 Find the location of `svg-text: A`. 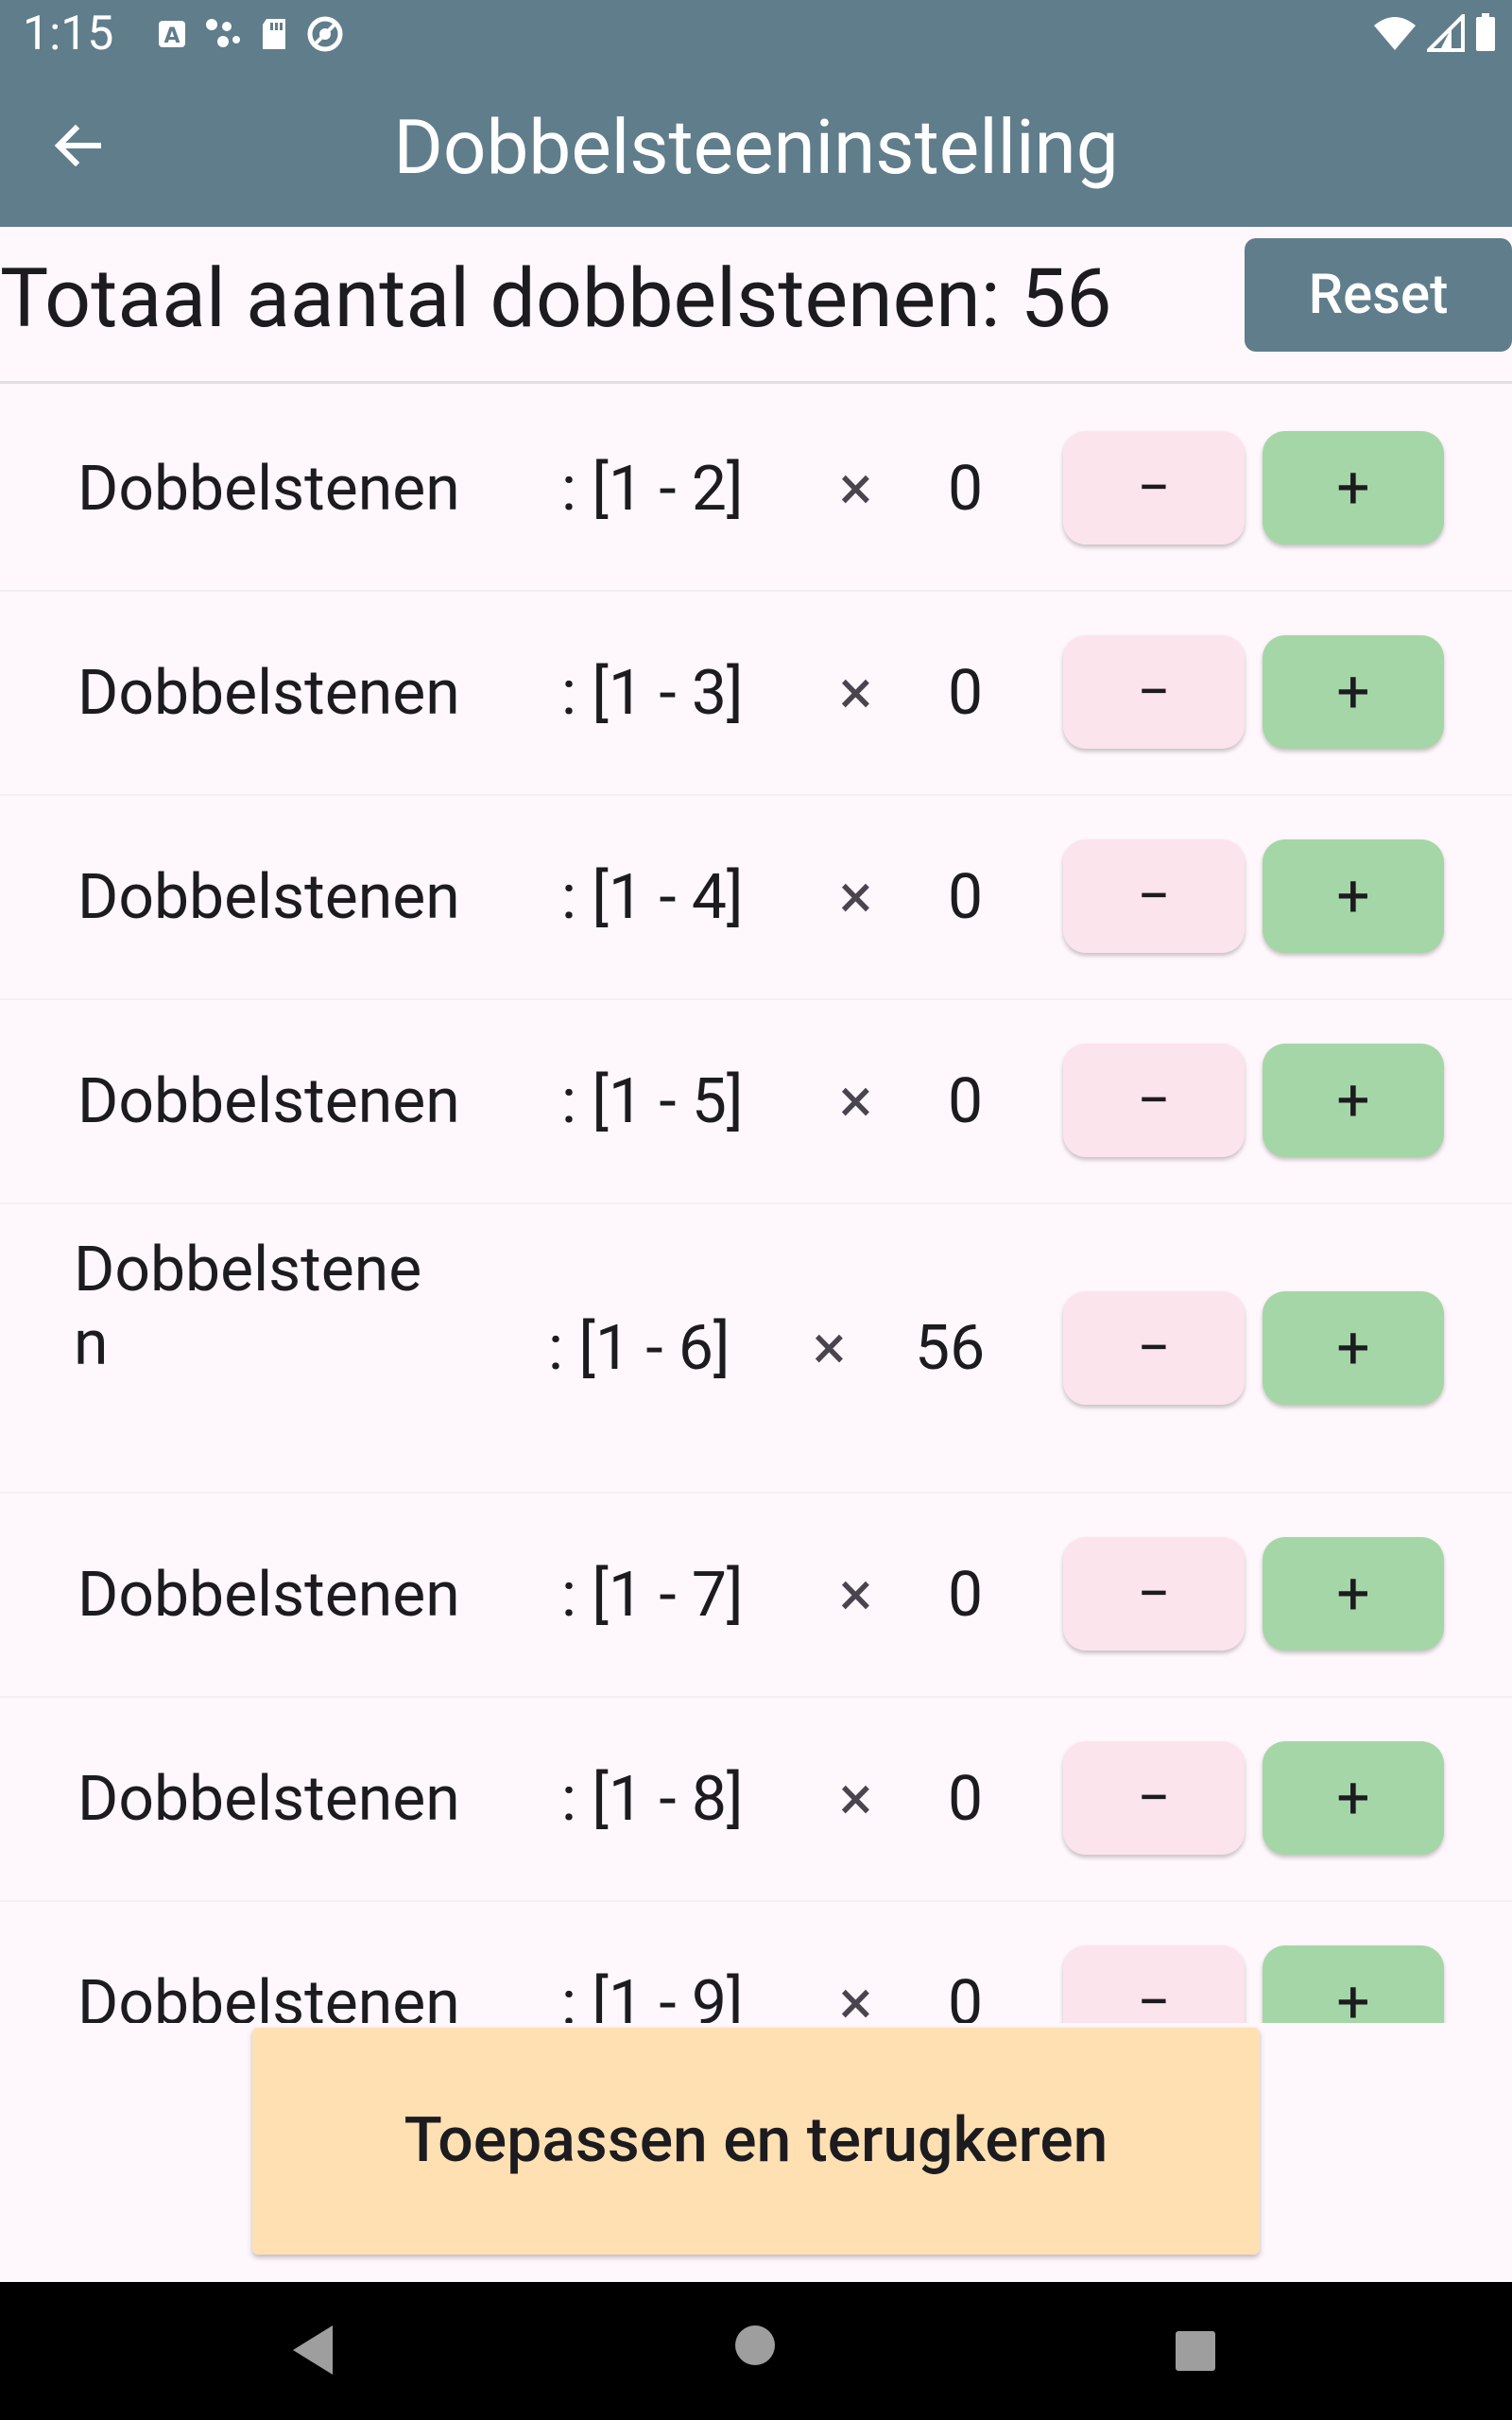

svg-text: A is located at coordinates (171, 36).